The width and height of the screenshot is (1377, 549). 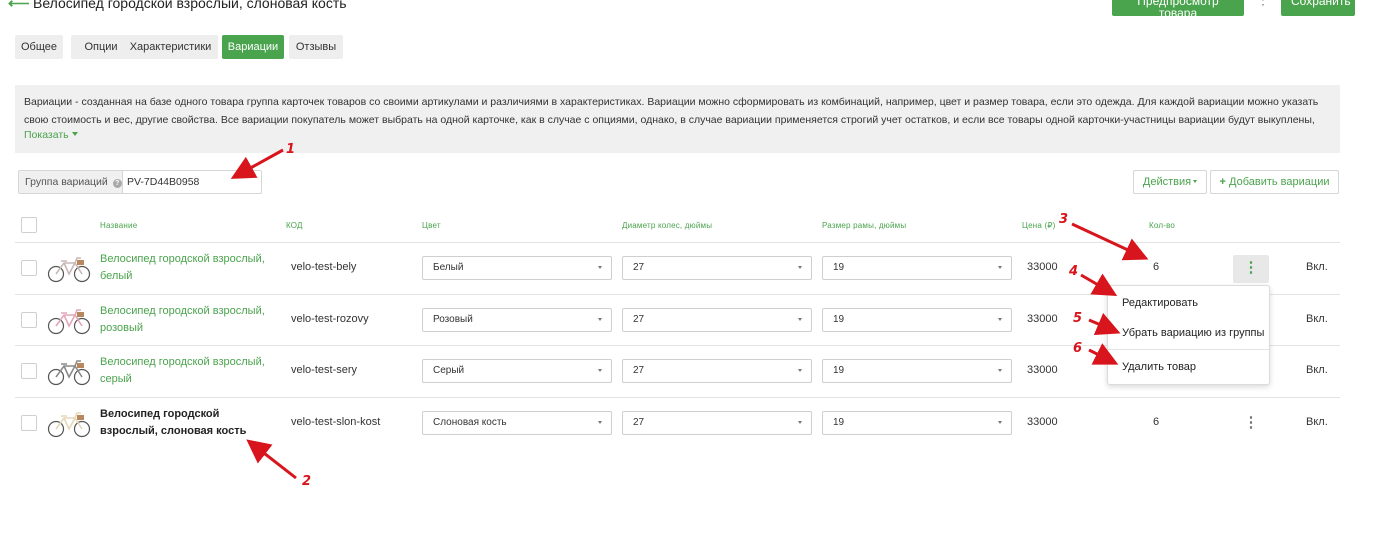 What do you see at coordinates (190, 371) in the screenshot?
I see `product-name-link: Велосипед городской взрослый, серый` at bounding box center [190, 371].